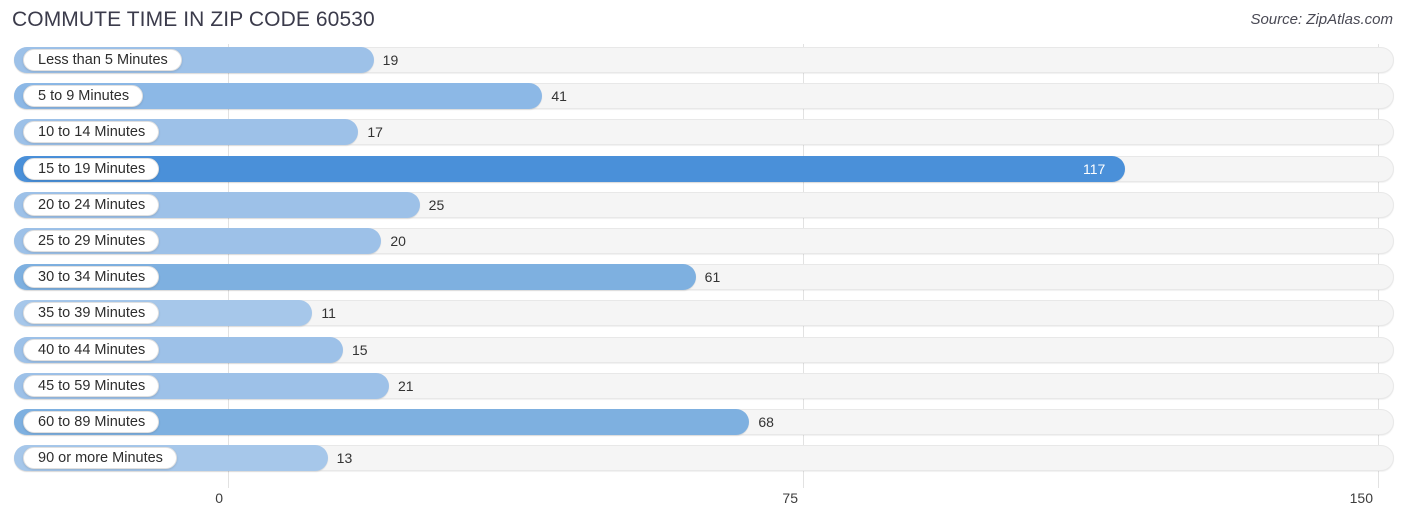 The image size is (1406, 523). I want to click on bar-category-label: 90 or more Minutes, so click(100, 458).